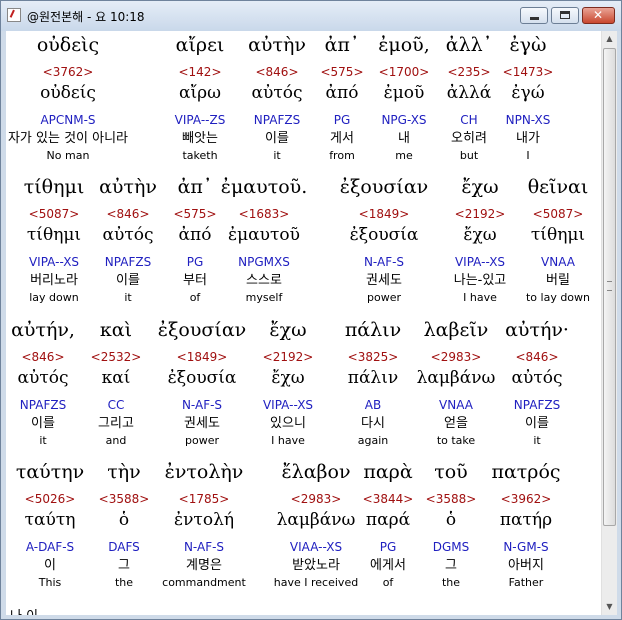 Image resolution: width=622 pixels, height=620 pixels. What do you see at coordinates (528, 45) in the screenshot?
I see `greek-word: ἐγὼ` at bounding box center [528, 45].